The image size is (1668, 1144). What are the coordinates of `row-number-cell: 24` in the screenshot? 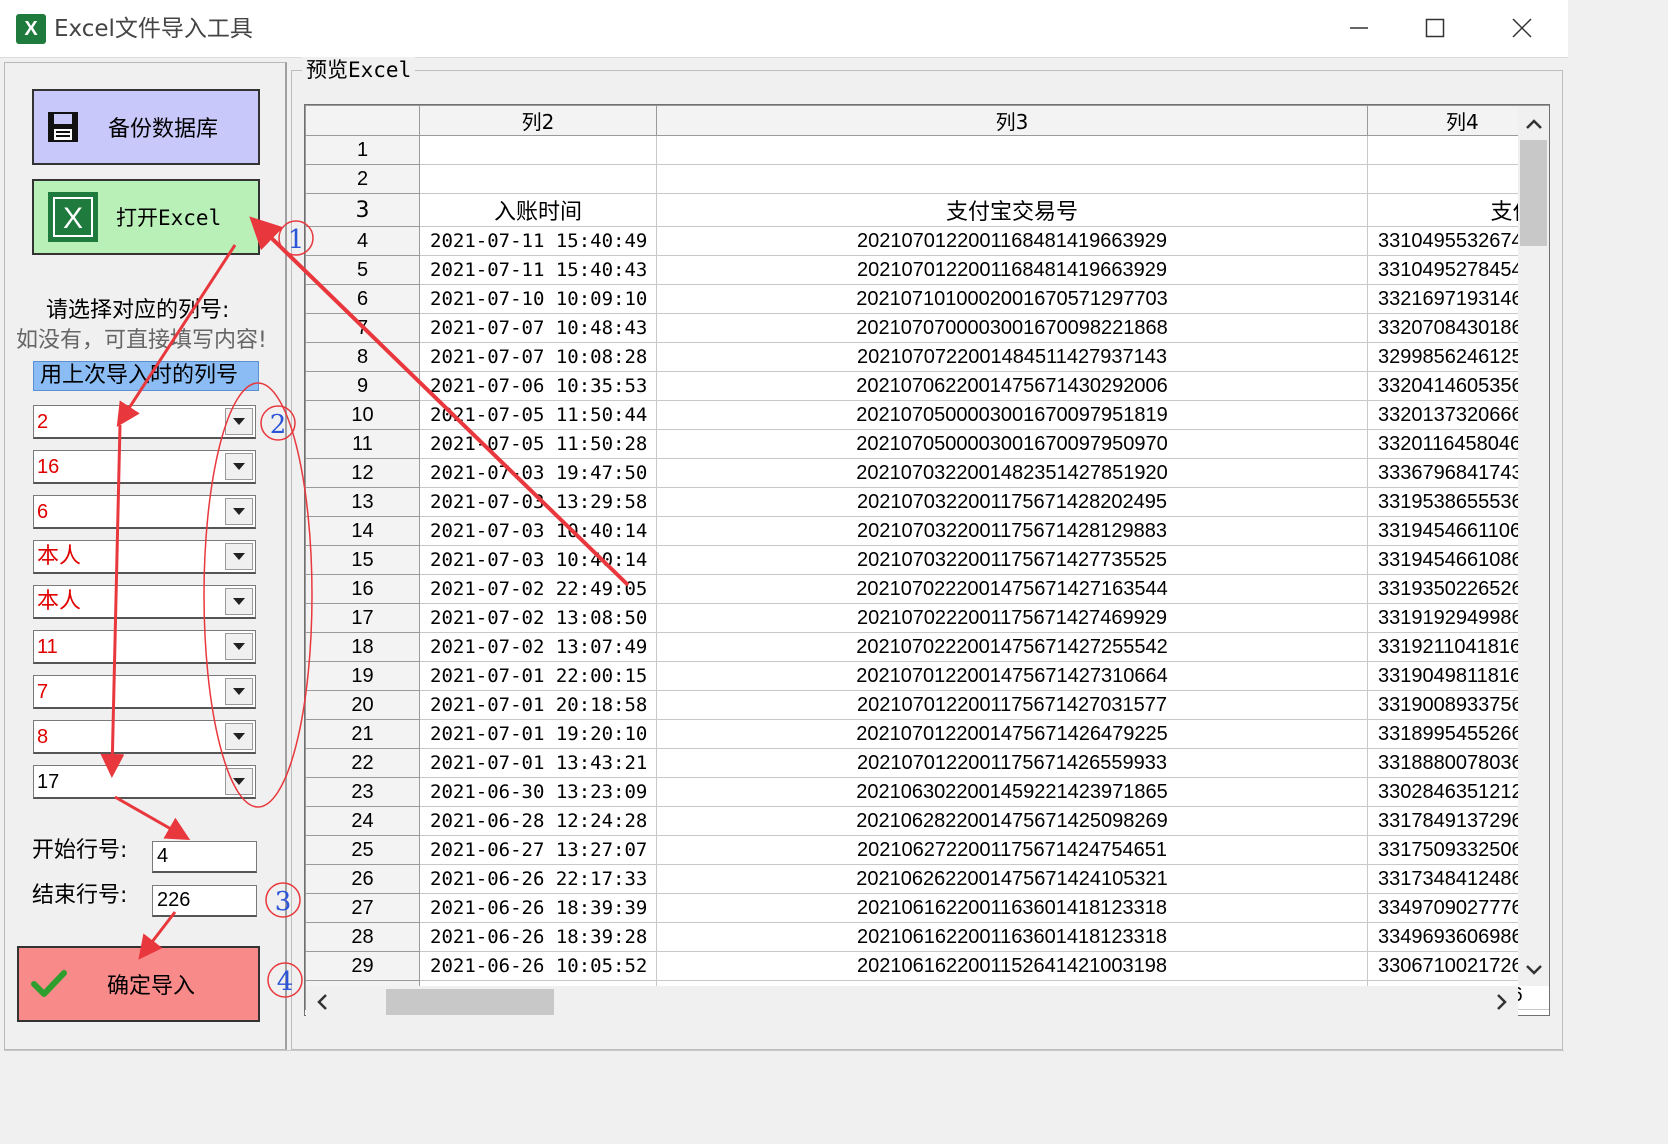 It's located at (362, 821).